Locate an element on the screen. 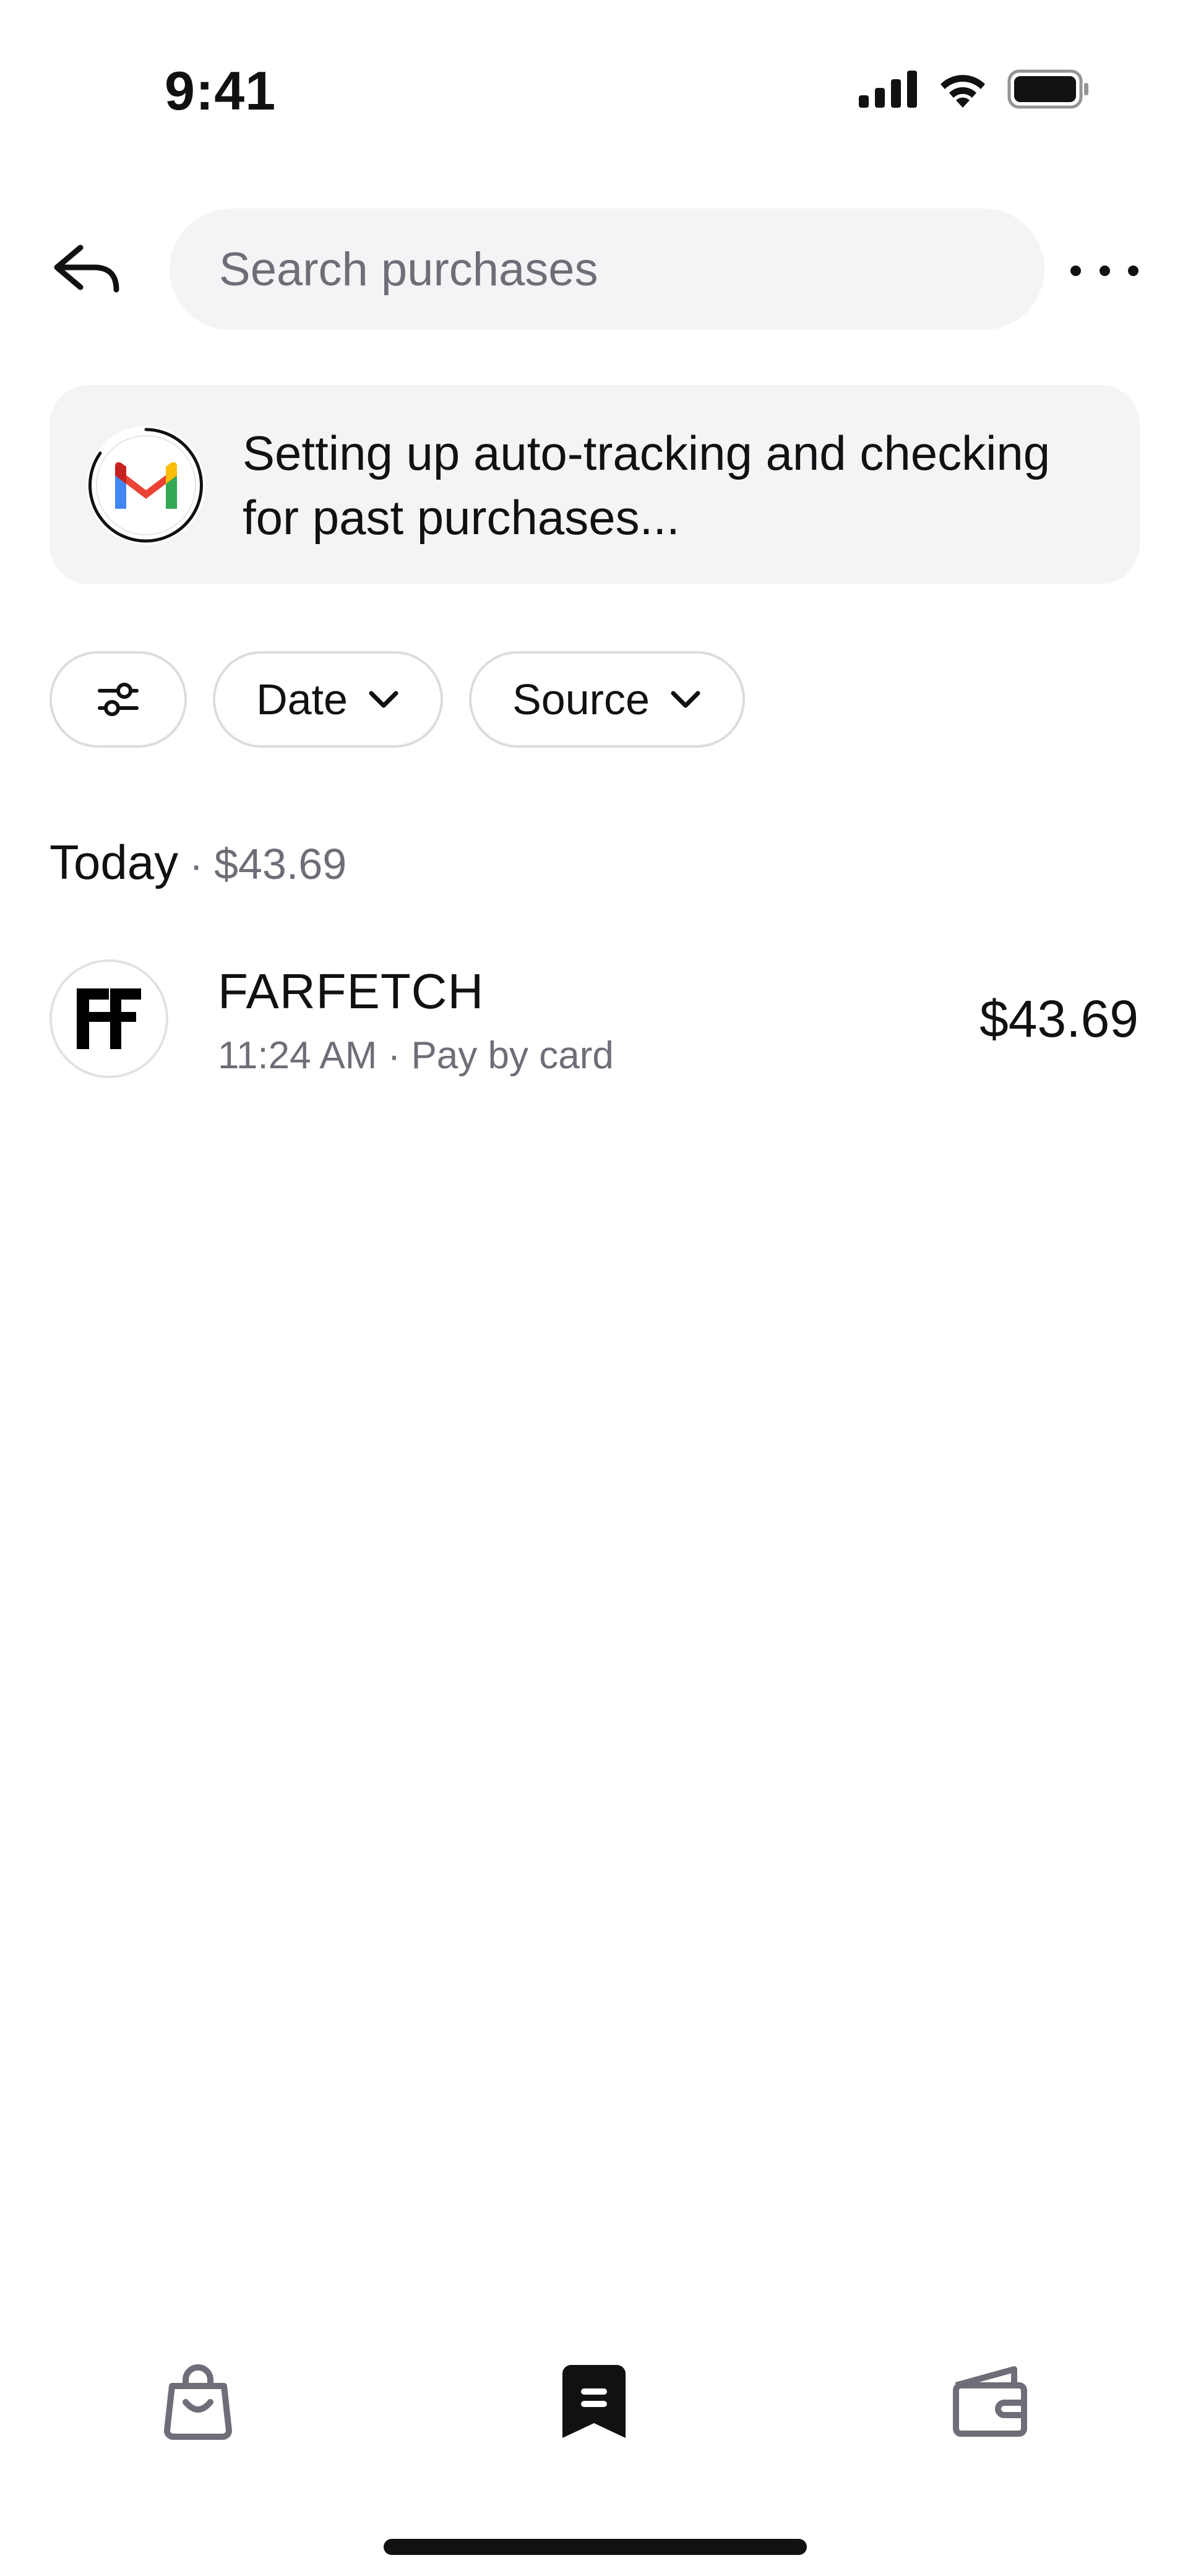 This screenshot has width=1188, height=2576. battery-icon is located at coordinates (1047, 89).